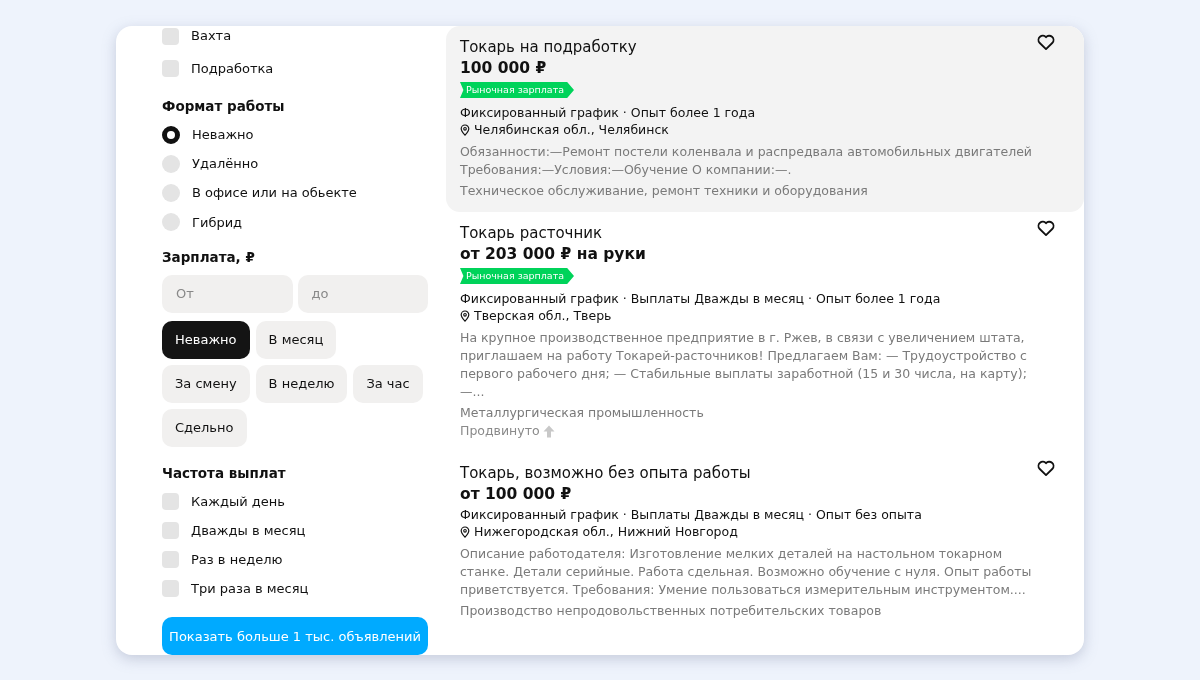 The height and width of the screenshot is (680, 1200). What do you see at coordinates (238, 501) in the screenshot?
I see `checkbox-label: Каждый день` at bounding box center [238, 501].